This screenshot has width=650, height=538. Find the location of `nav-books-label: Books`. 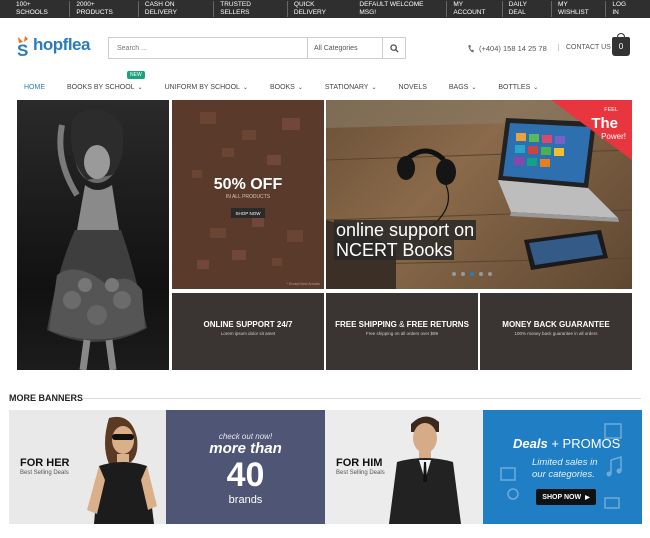

nav-books-label: Books is located at coordinates (282, 87).